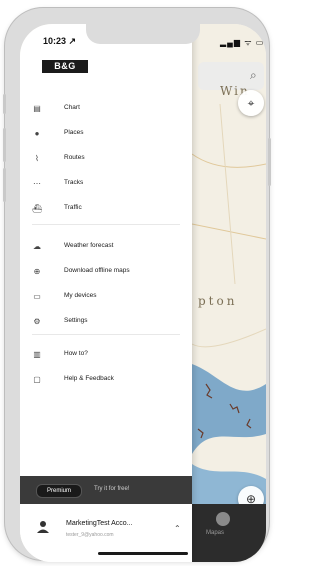 Image resolution: width=320 pixels, height=566 pixels. Describe the element at coordinates (80, 295) in the screenshot. I see `menu-item-label: My devices` at that location.